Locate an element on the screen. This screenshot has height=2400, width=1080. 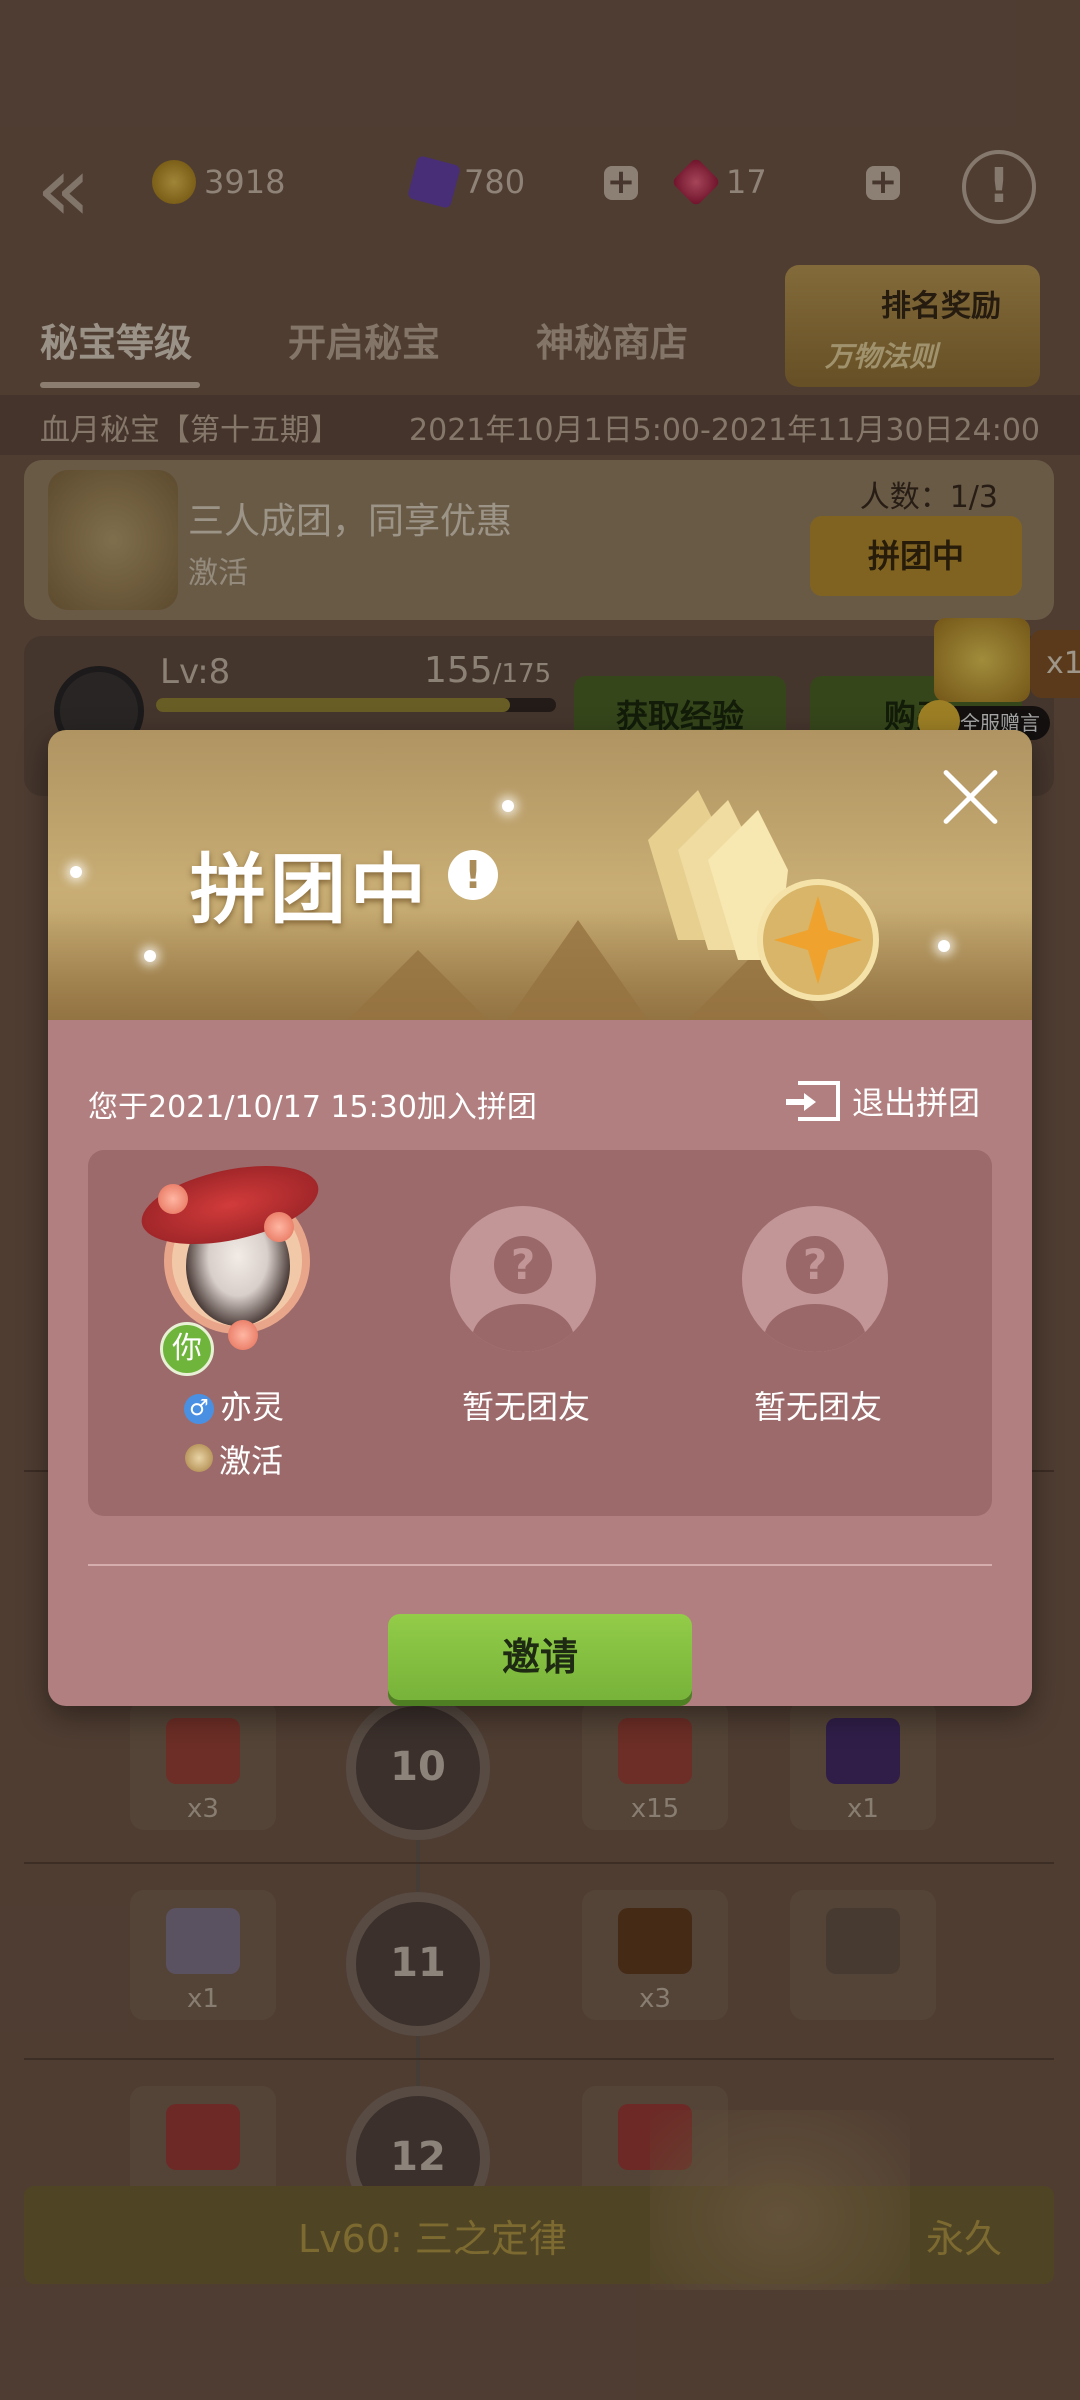
joined-text: 您于2021/10/17 15:30加入拼团 is located at coordinates (312, 1107).